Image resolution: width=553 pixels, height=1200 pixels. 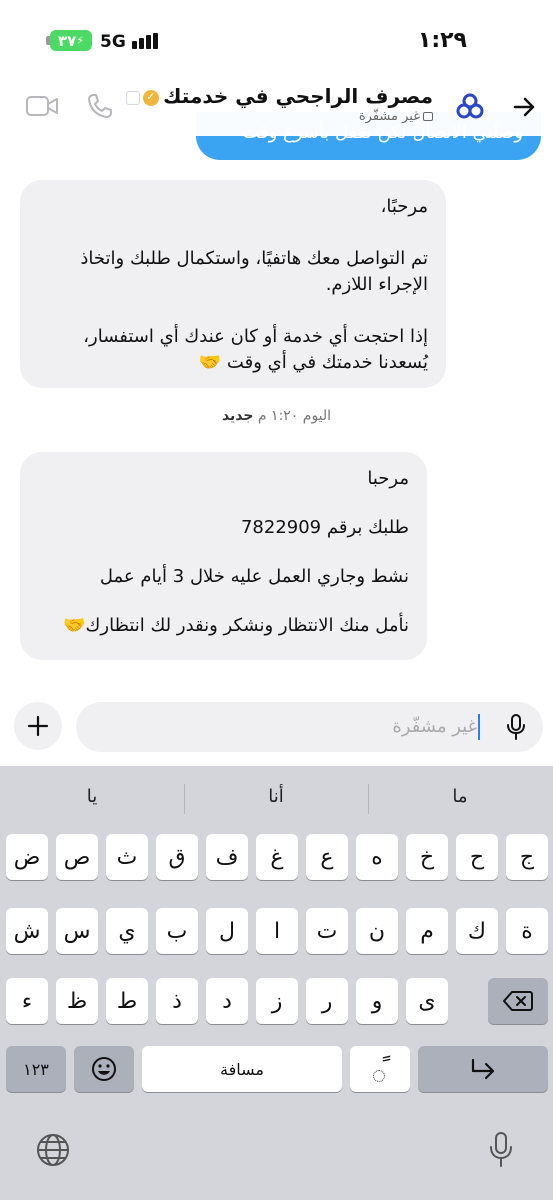 I want to click on encryption-status-text: غير مشفّرة, so click(x=389, y=116).